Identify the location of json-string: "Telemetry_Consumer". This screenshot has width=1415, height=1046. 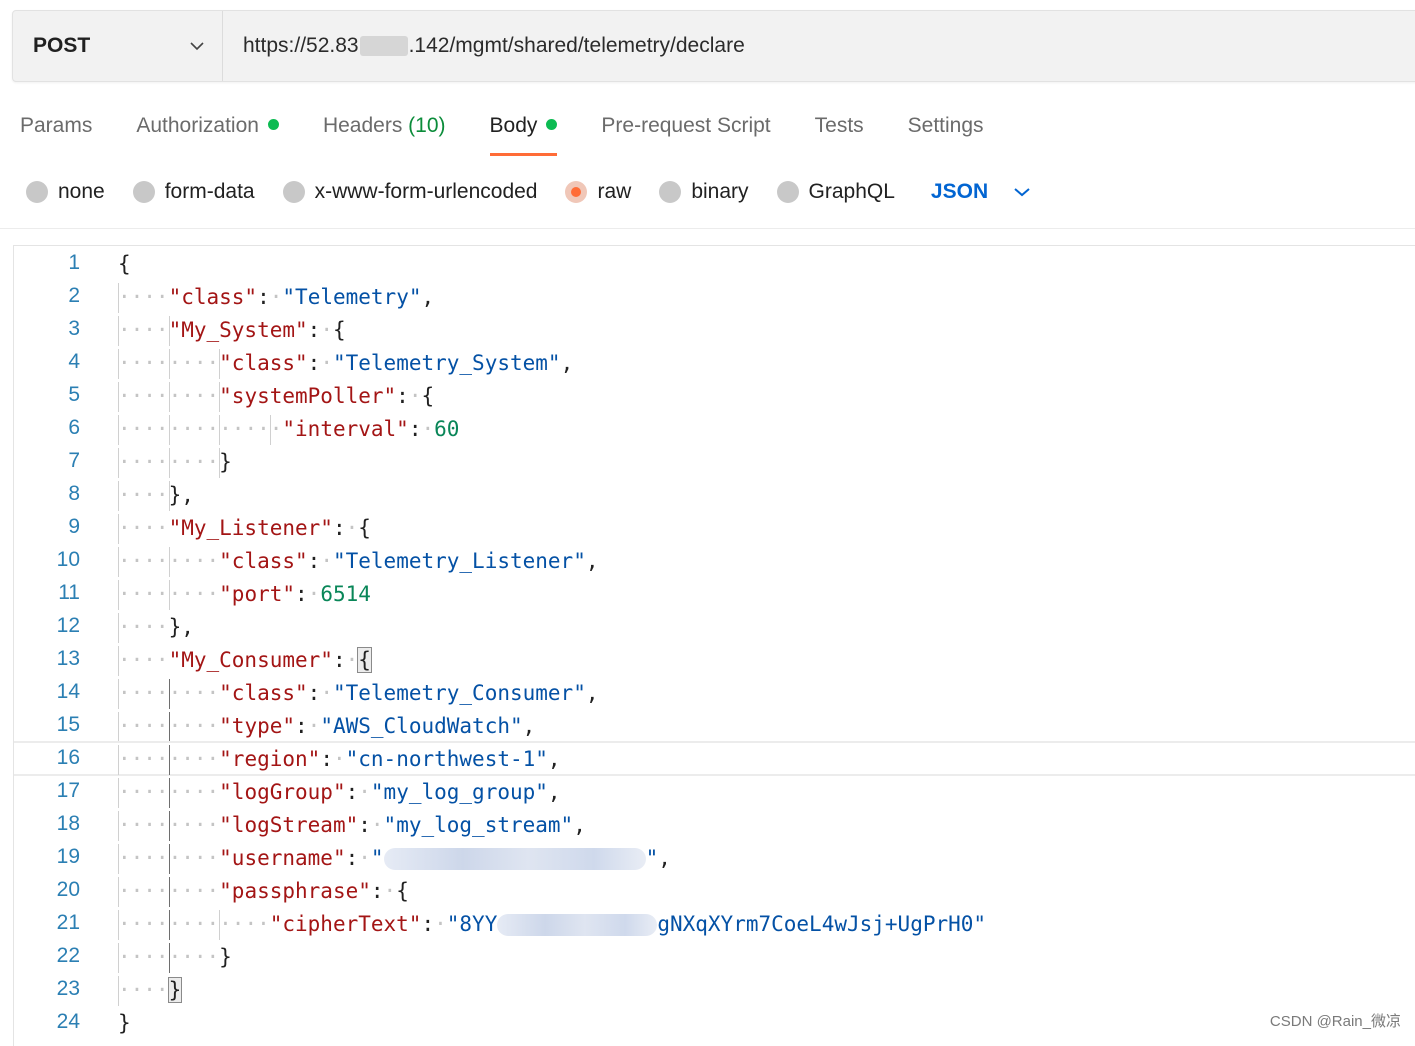
(459, 693).